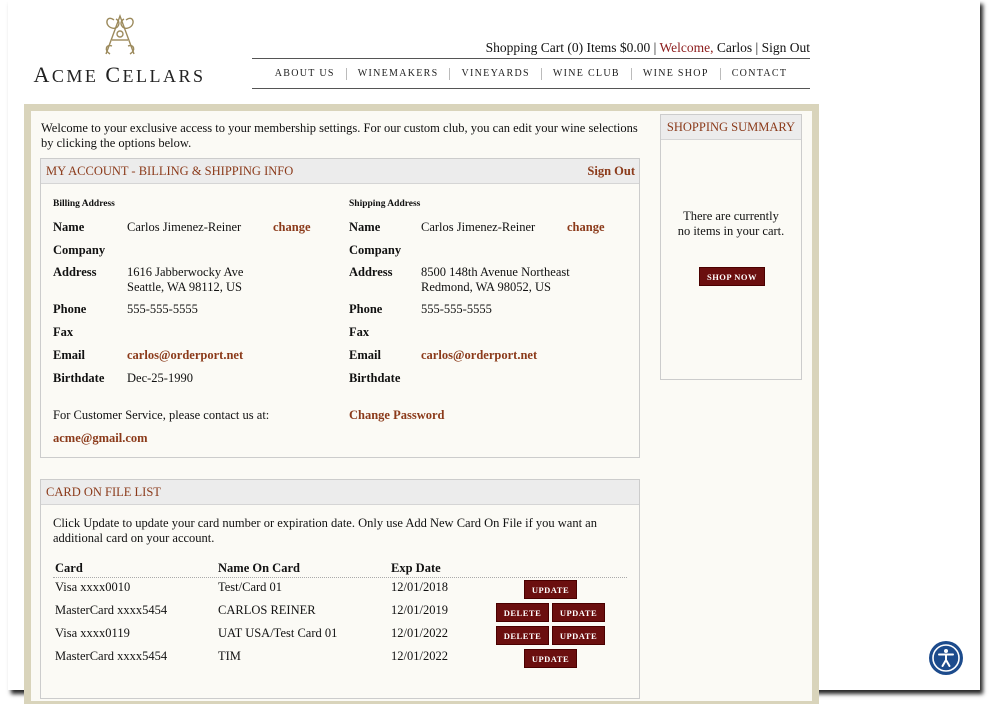  Describe the element at coordinates (79, 250) in the screenshot. I see `billing-company-label: Company` at that location.